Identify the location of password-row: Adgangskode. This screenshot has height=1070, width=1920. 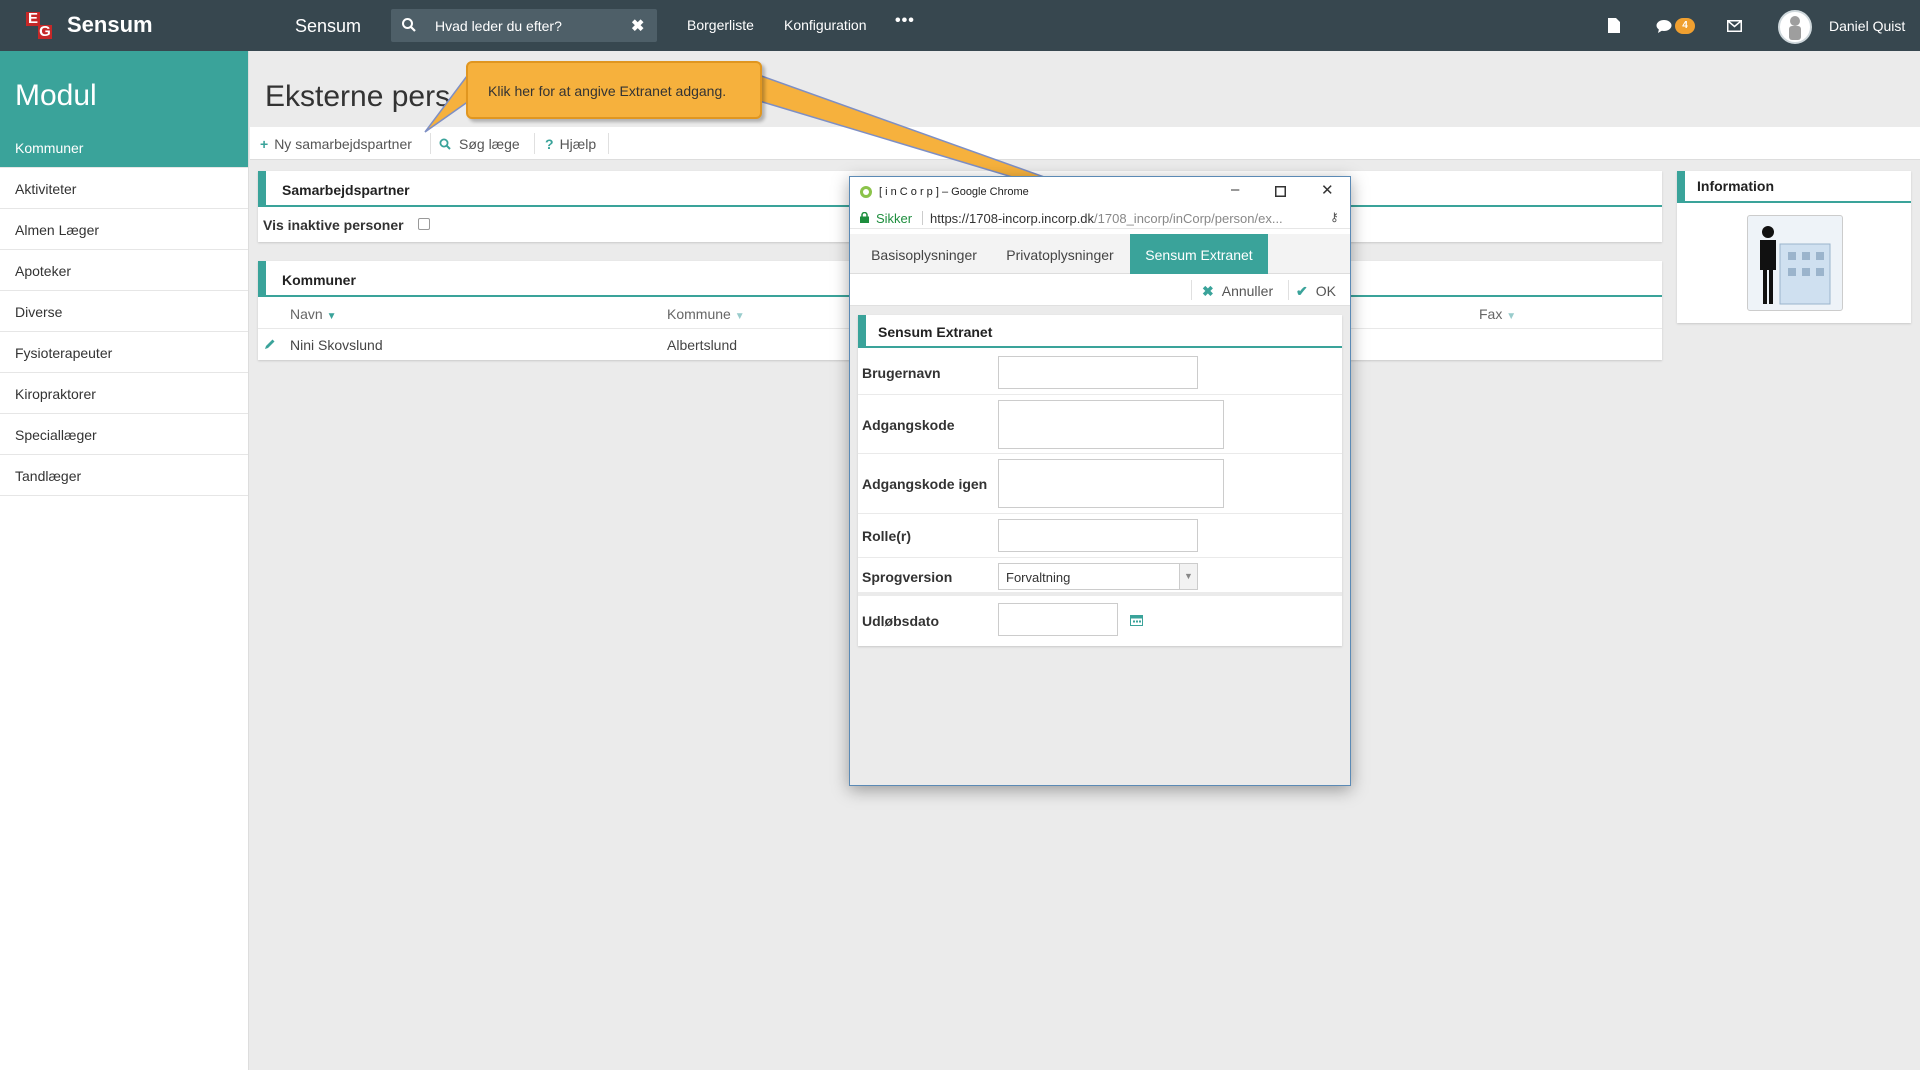
(1100, 424).